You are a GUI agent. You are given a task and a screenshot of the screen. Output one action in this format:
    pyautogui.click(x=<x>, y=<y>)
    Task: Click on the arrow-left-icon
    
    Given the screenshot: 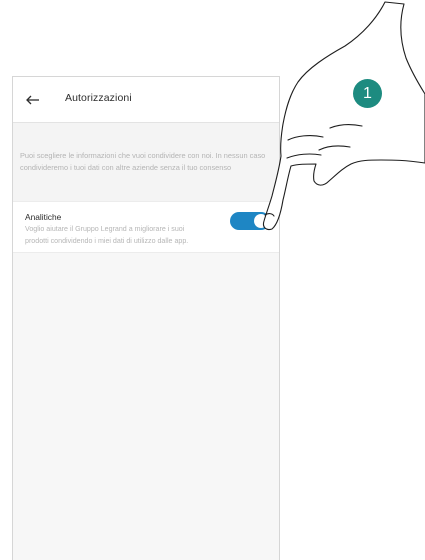 What is the action you would take?
    pyautogui.click(x=32, y=100)
    